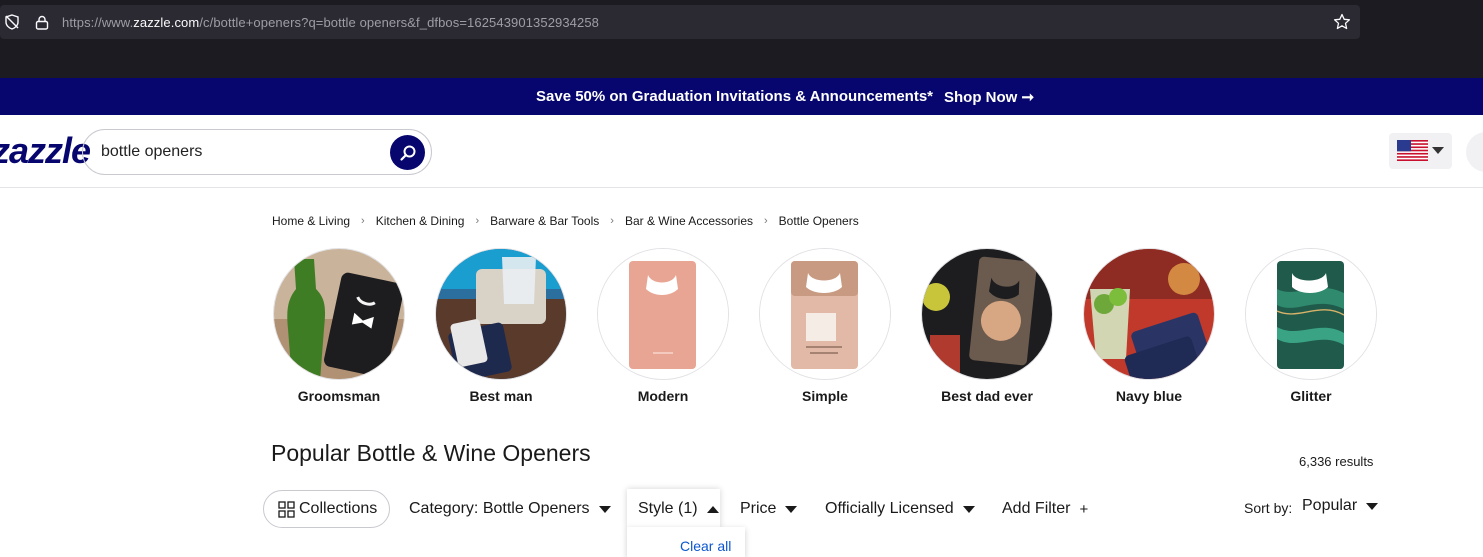 This screenshot has width=1483, height=557. What do you see at coordinates (689, 221) in the screenshot?
I see `breadcrumb-bar-wine: Bar & Wine Accessories` at bounding box center [689, 221].